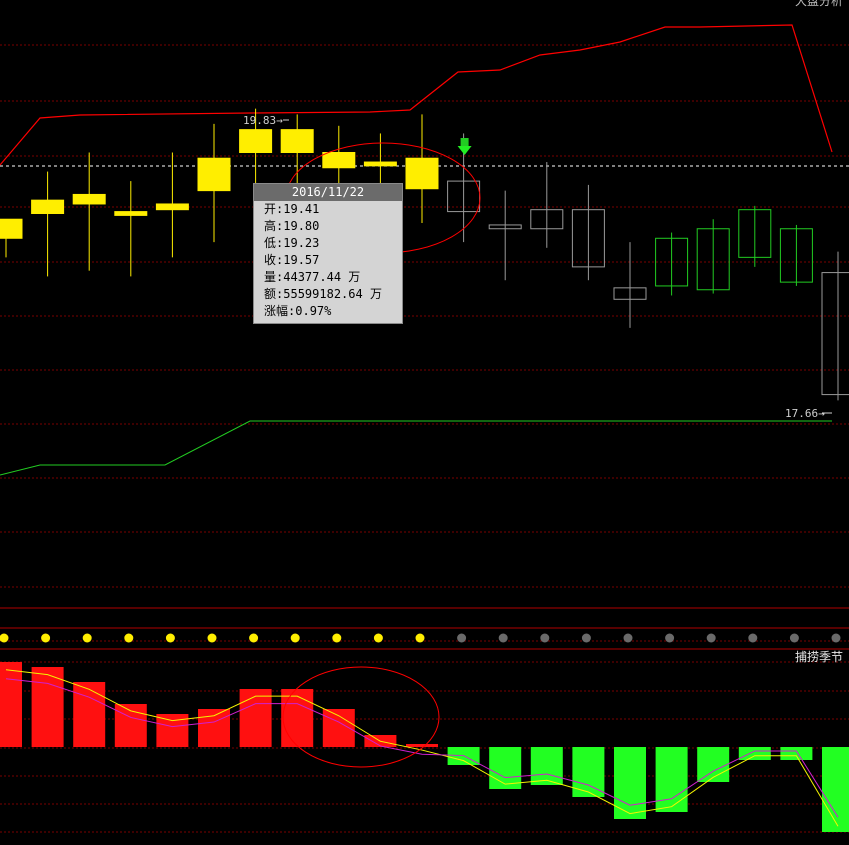 Image resolution: width=849 pixels, height=845 pixels. What do you see at coordinates (276, 311) in the screenshot?
I see `tooltip-label-change: 涨幅` at bounding box center [276, 311].